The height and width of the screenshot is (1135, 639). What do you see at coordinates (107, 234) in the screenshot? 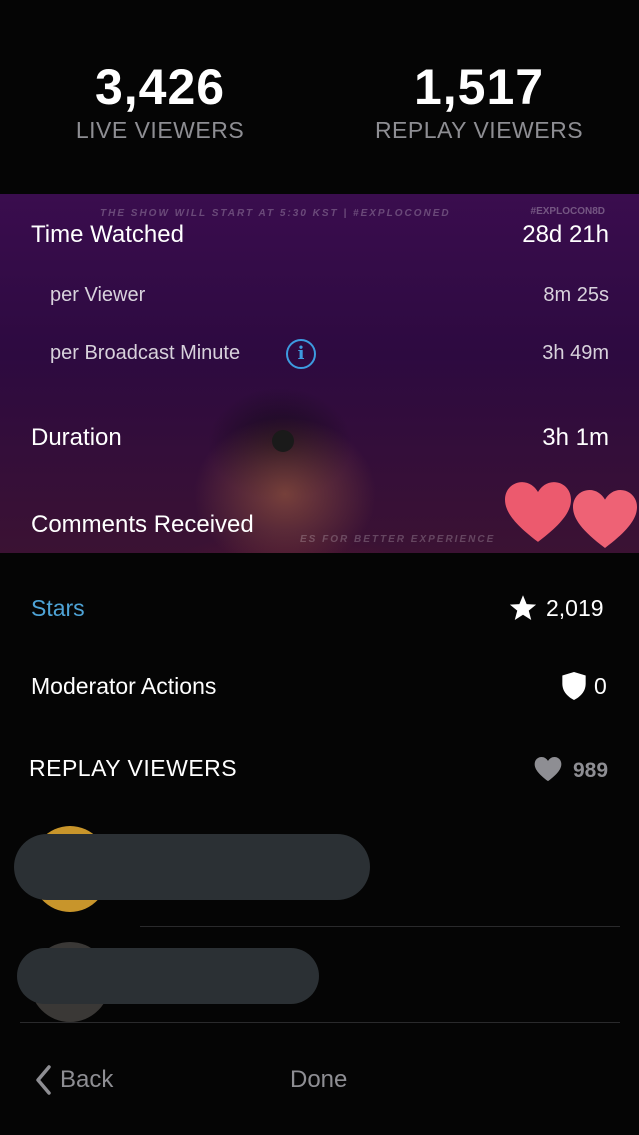
I see `time-watched-label: Time Watched` at bounding box center [107, 234].